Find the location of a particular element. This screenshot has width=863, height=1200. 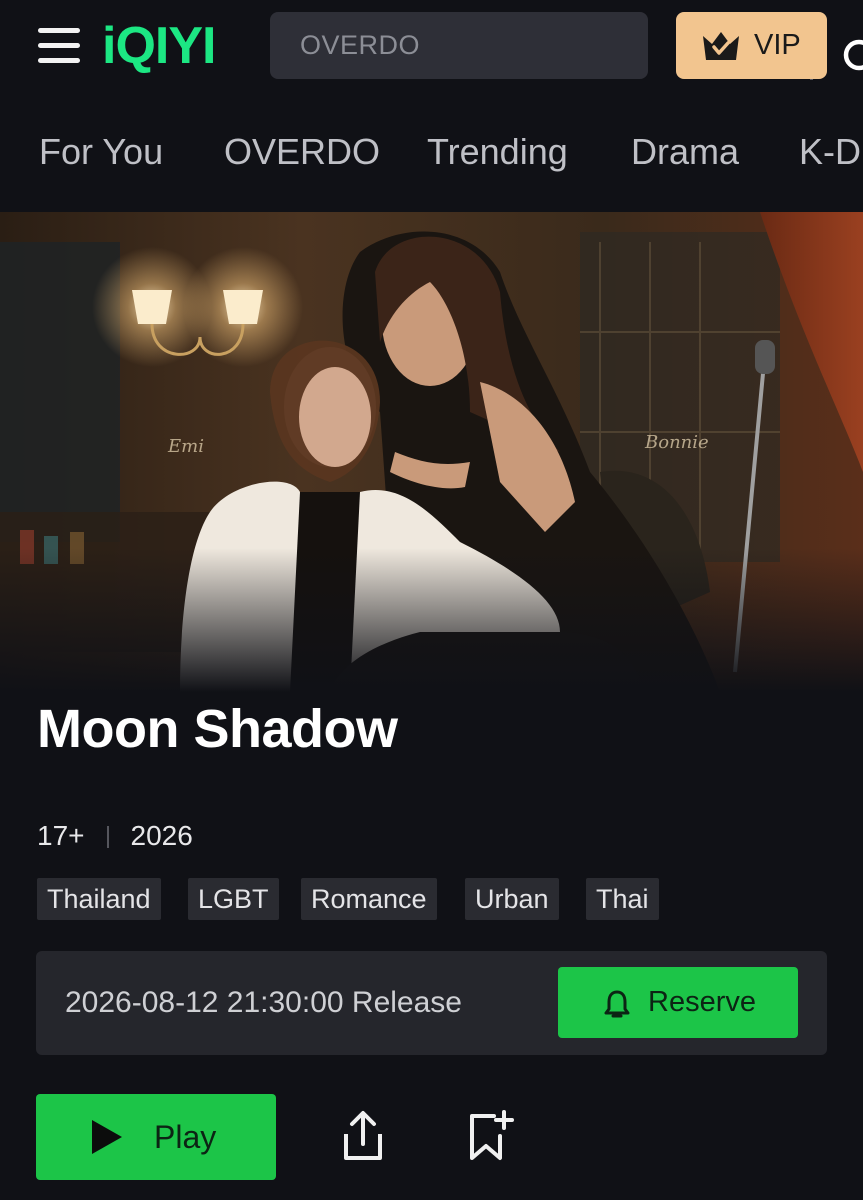

tag-thai: Thai is located at coordinates (622, 899).